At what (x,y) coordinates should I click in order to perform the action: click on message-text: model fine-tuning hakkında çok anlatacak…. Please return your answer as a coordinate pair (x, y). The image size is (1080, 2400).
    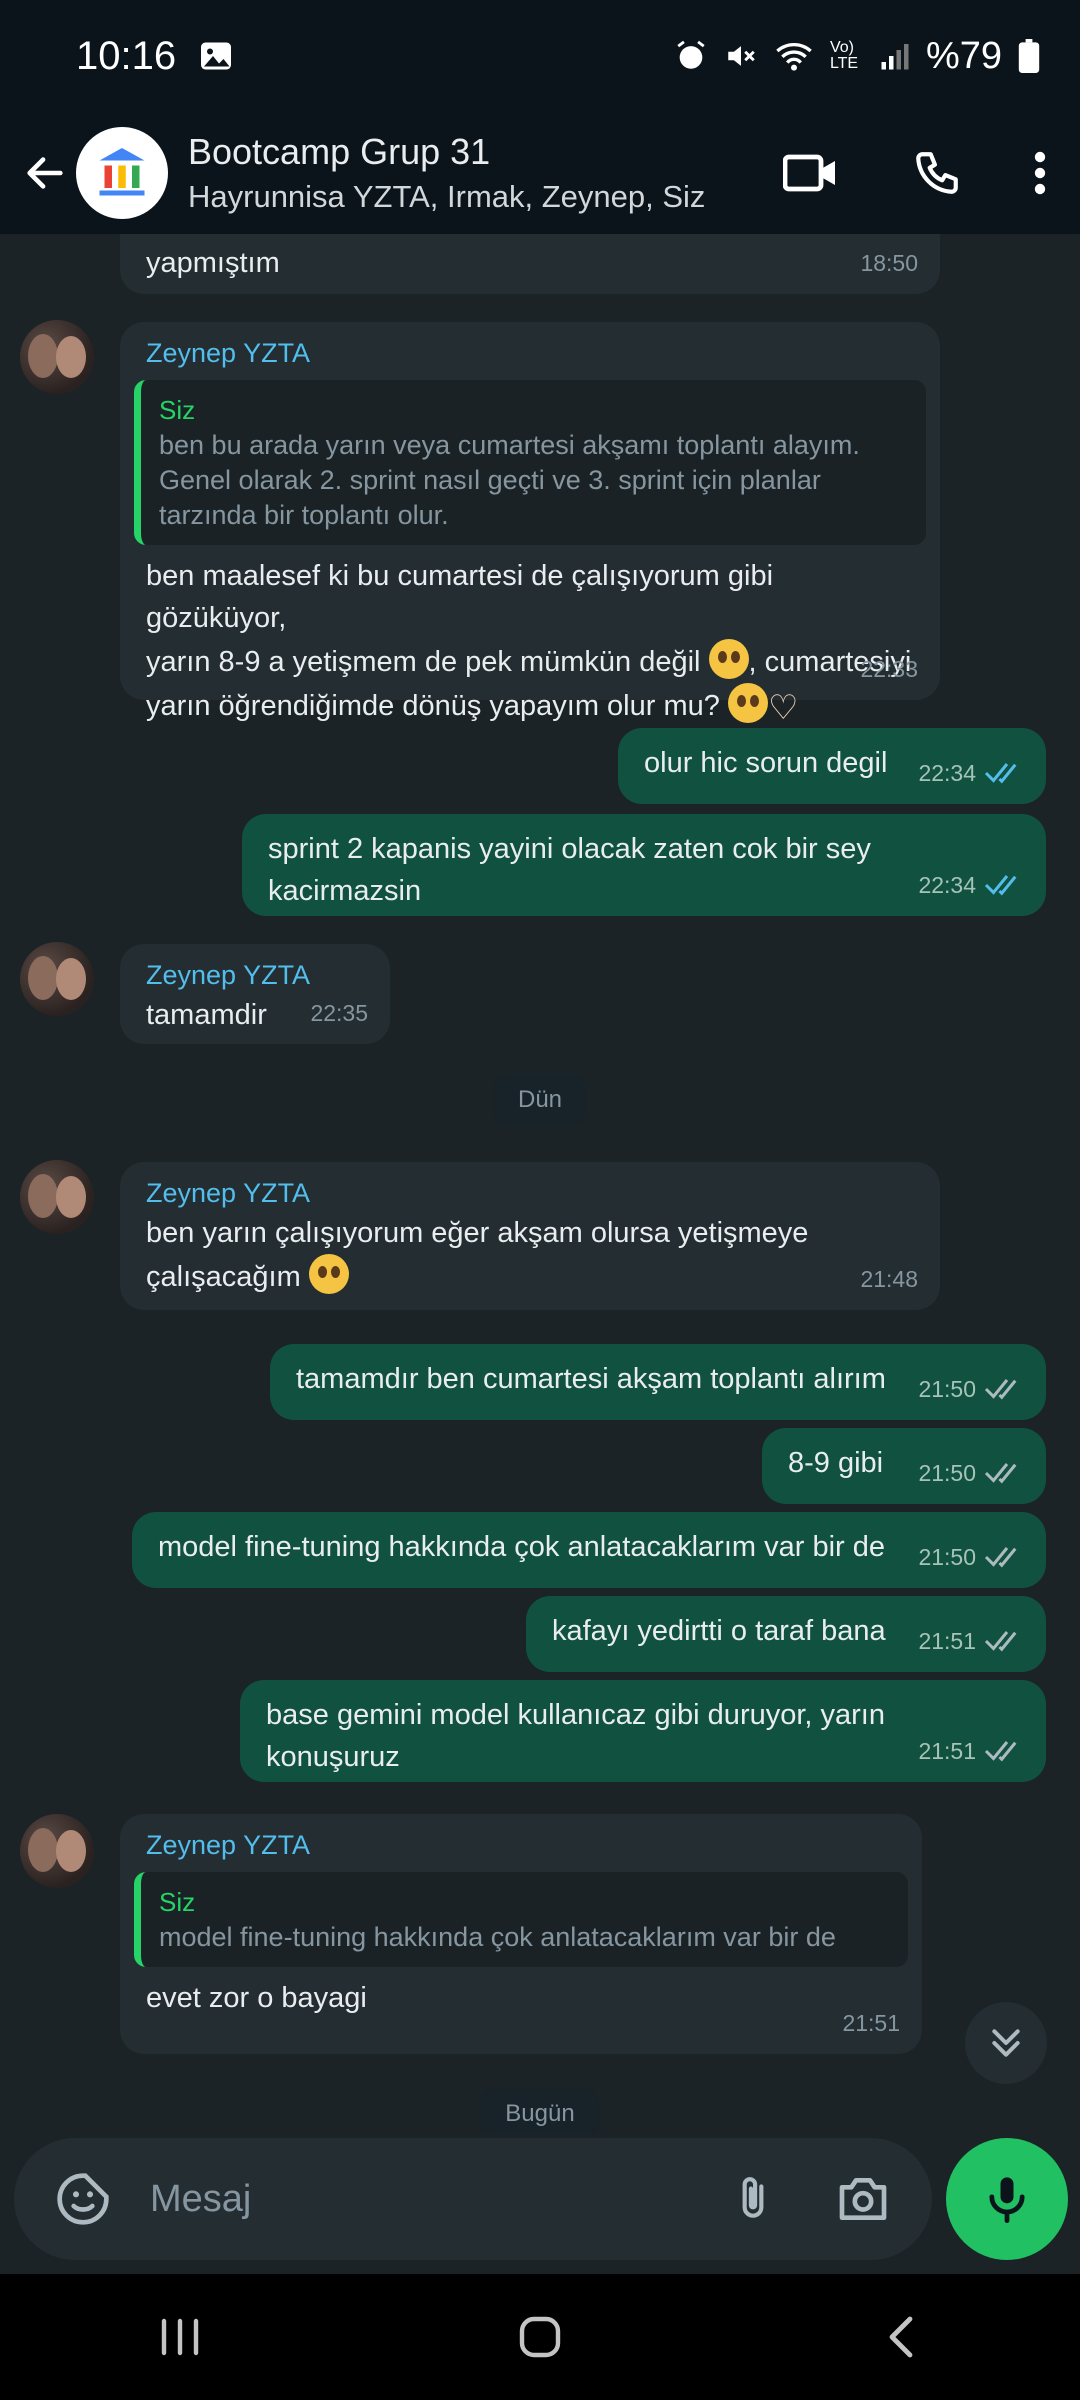
    Looking at the image, I should click on (521, 1547).